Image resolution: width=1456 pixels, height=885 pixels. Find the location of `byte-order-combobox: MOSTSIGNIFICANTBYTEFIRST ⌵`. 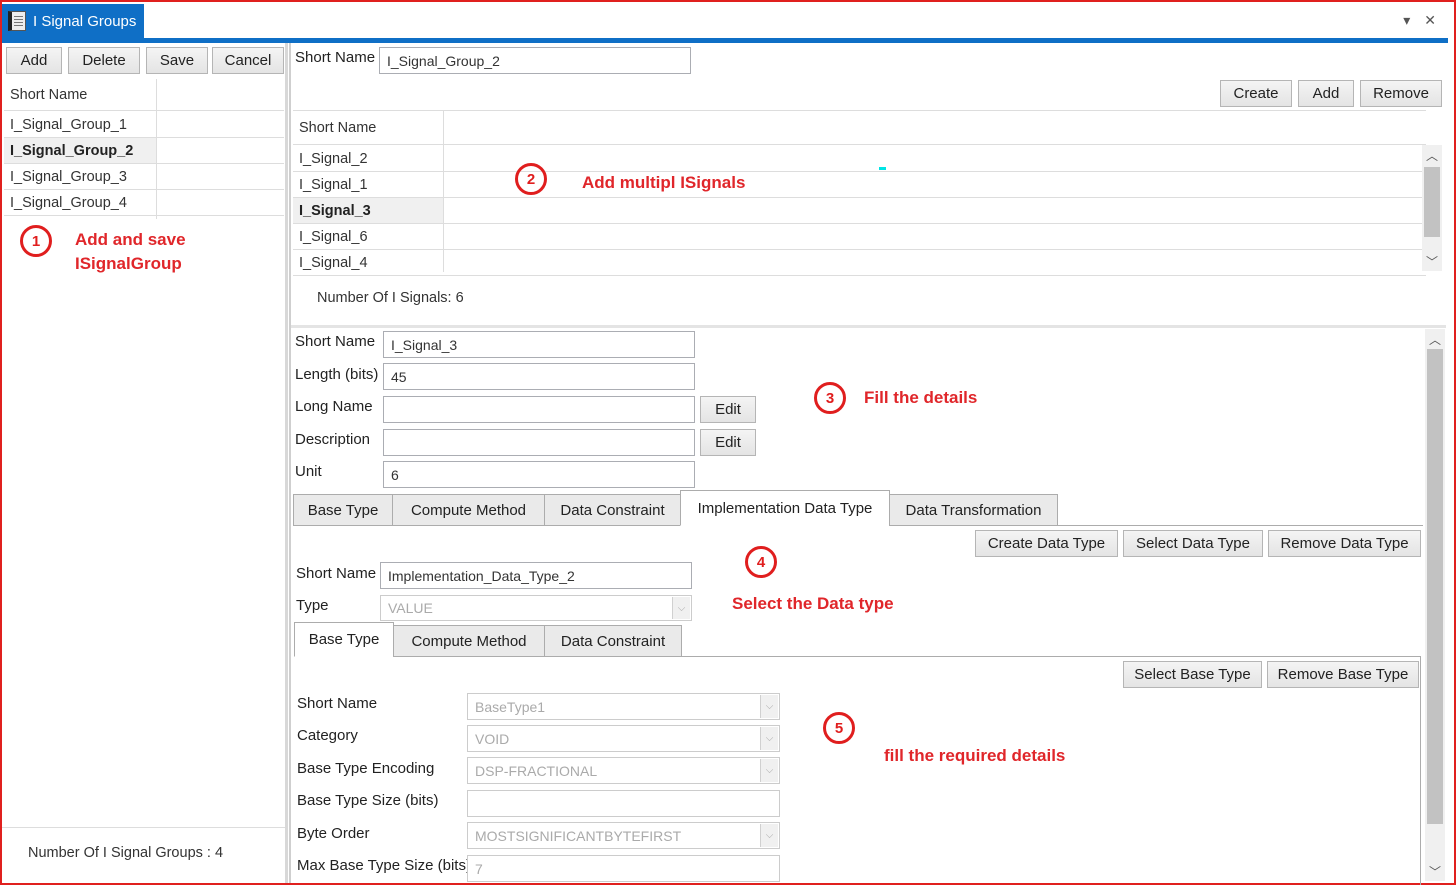

byte-order-combobox: MOSTSIGNIFICANTBYTEFIRST ⌵ is located at coordinates (623, 835).